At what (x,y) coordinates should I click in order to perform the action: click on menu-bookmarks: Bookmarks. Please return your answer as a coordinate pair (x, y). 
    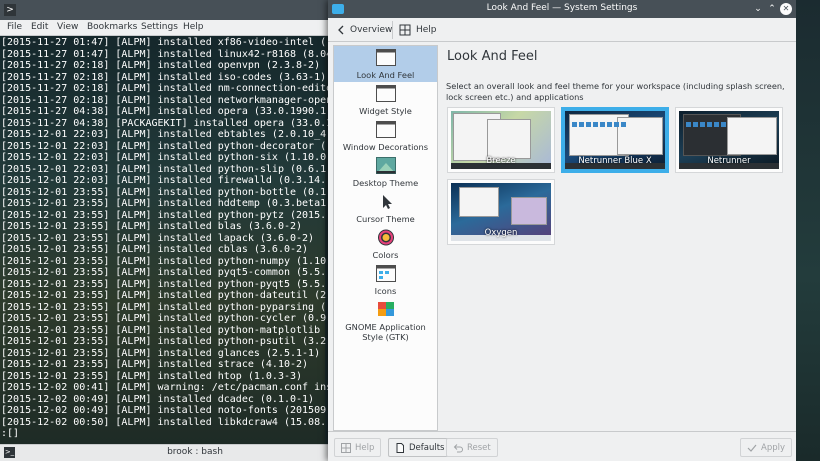
    Looking at the image, I should click on (112, 27).